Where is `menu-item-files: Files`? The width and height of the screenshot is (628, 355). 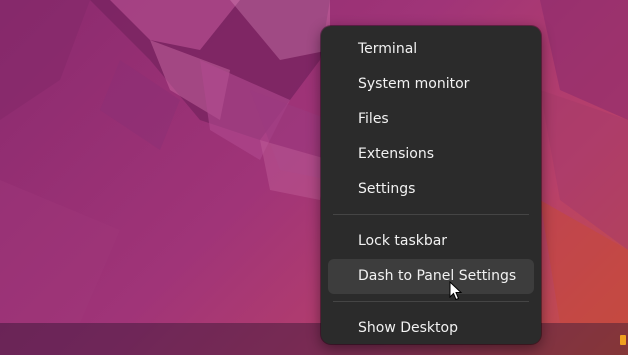
menu-item-files: Files is located at coordinates (431, 119).